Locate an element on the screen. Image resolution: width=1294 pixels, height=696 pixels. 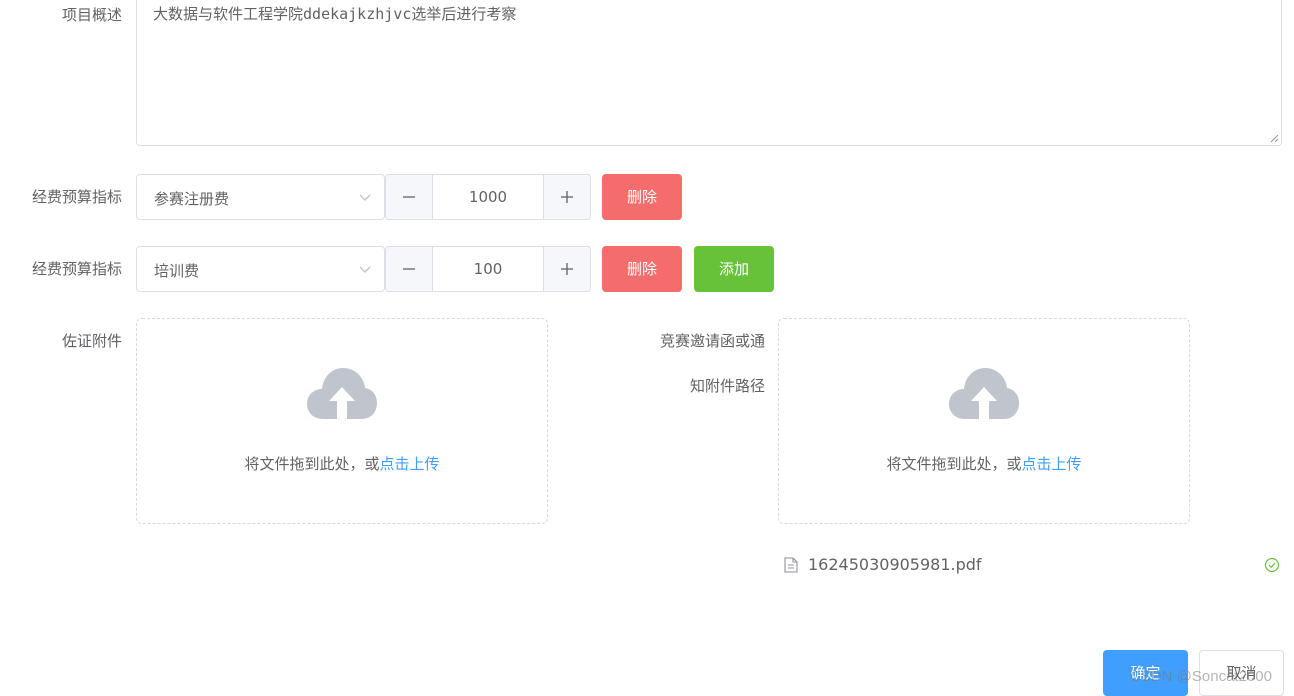
invitation-label: 竞赛邀请函或通 知附件路径 is located at coordinates (682, 364).